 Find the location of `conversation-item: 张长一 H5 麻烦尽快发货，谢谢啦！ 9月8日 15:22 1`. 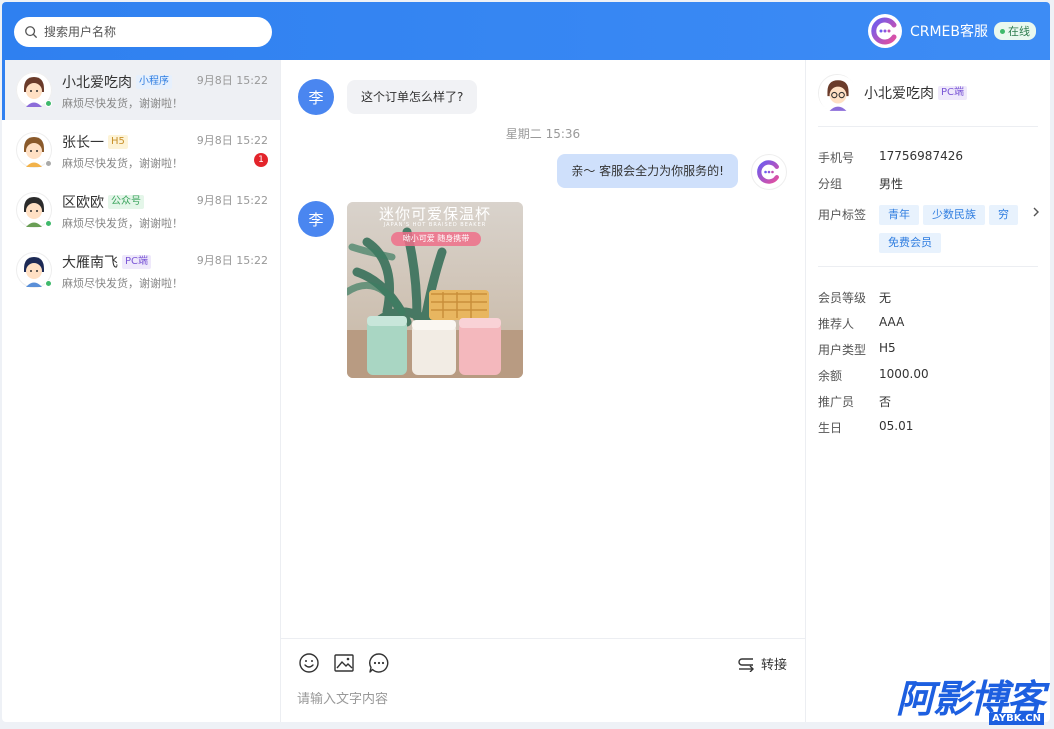

conversation-item: 张长一 H5 麻烦尽快发货，谢谢啦！ 9月8日 15:22 1 is located at coordinates (141, 150).